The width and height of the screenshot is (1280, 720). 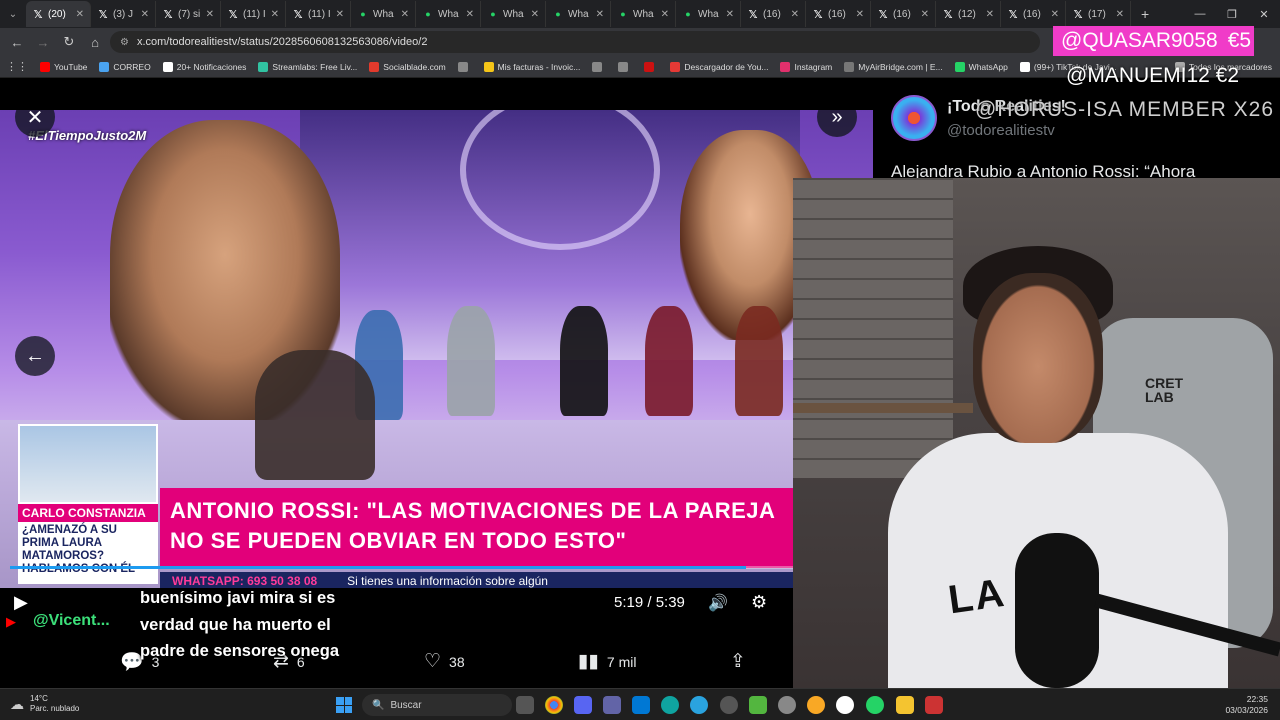 I want to click on bookmark-item: WhatsApp, so click(x=981, y=66).